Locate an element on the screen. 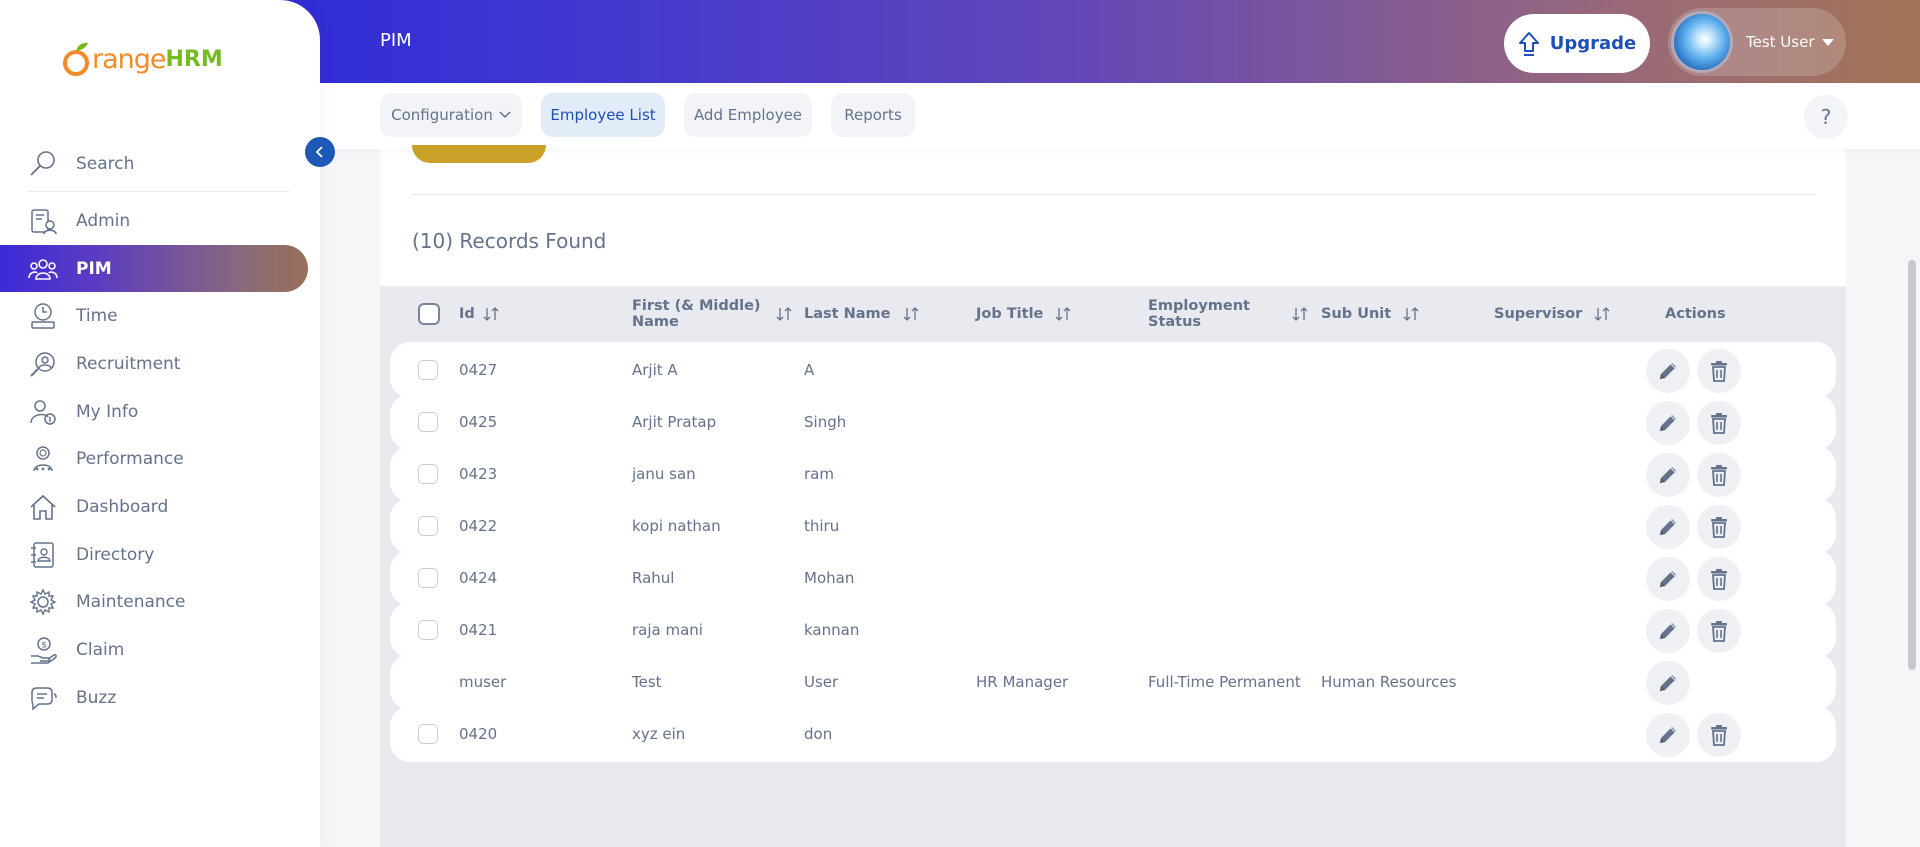  column-header-supervisor: Supervisor is located at coordinates (1552, 314).